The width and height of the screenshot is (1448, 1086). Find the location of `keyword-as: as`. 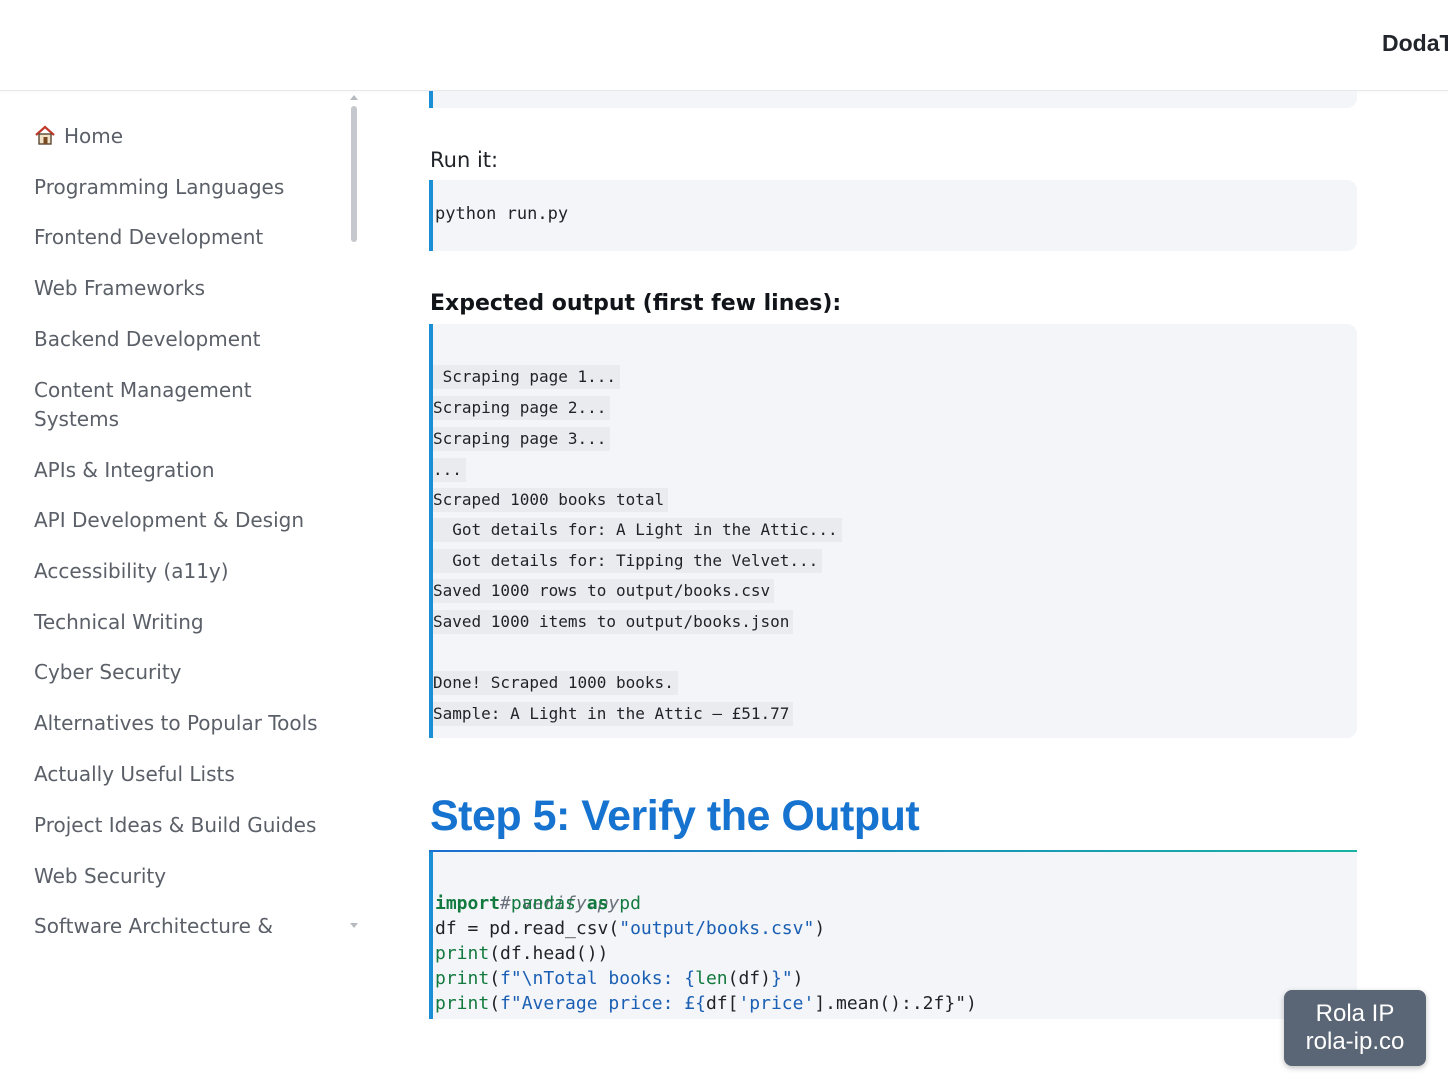

keyword-as: as is located at coordinates (597, 903).